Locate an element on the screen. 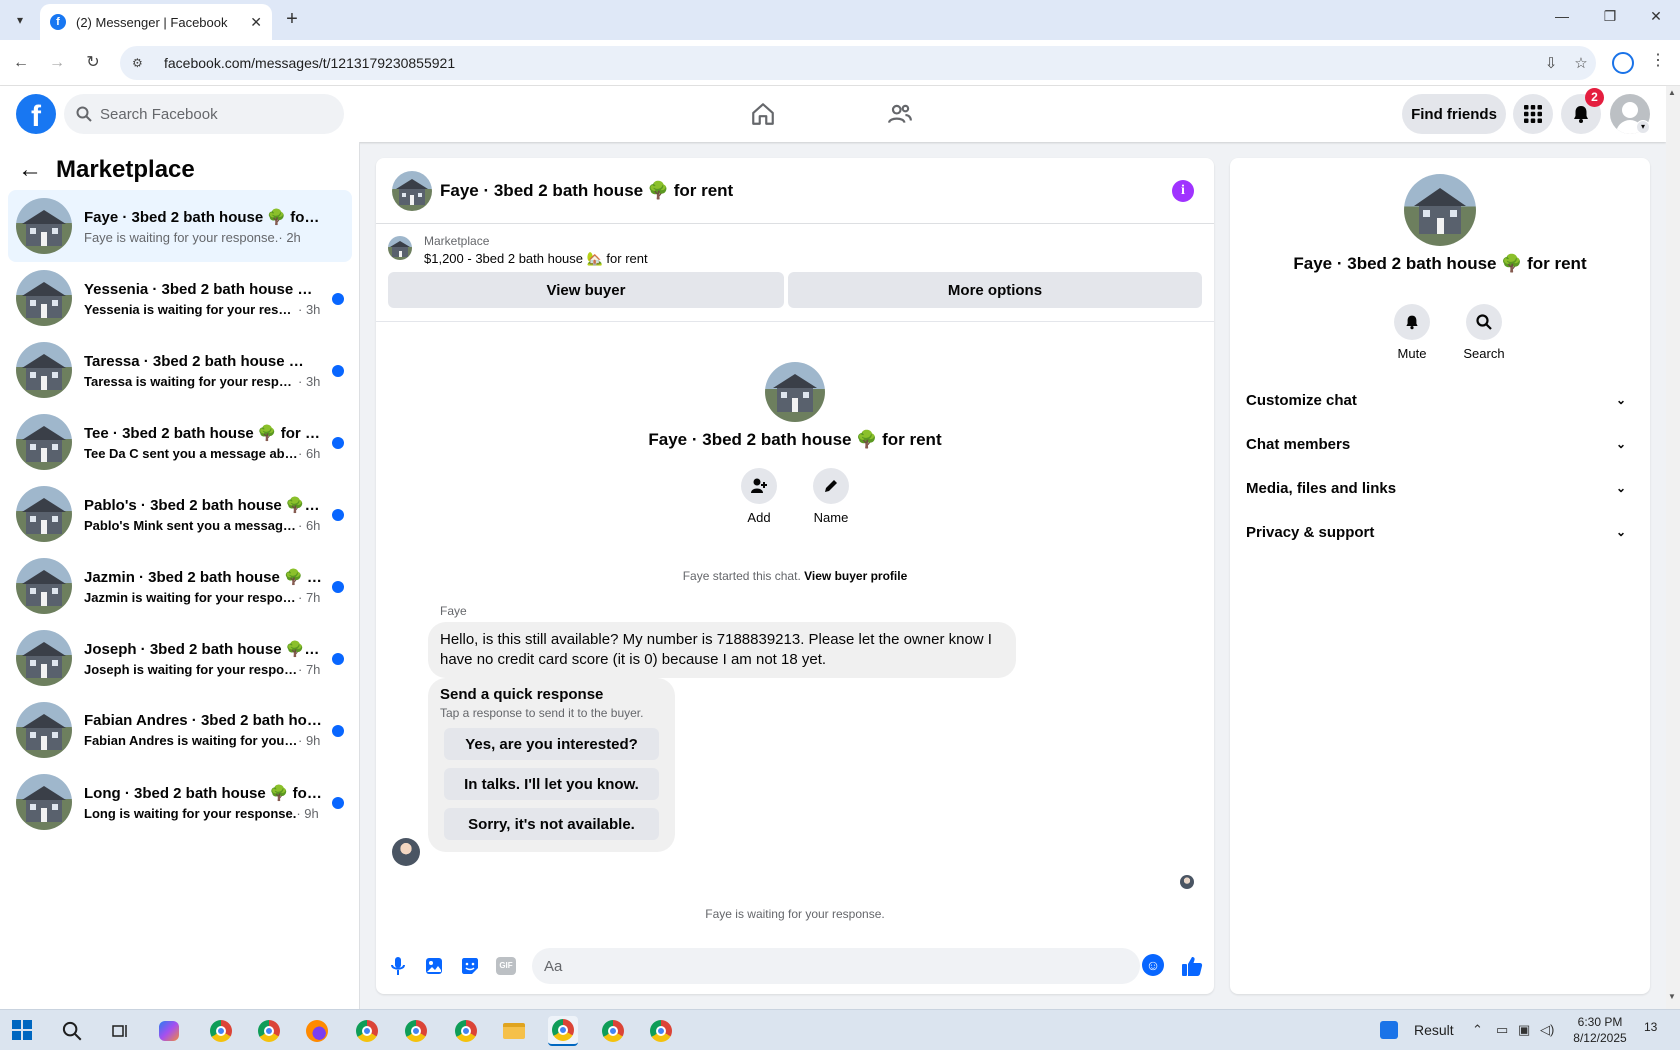 The width and height of the screenshot is (1680, 1050). conversation-avatar is located at coordinates (44, 298).